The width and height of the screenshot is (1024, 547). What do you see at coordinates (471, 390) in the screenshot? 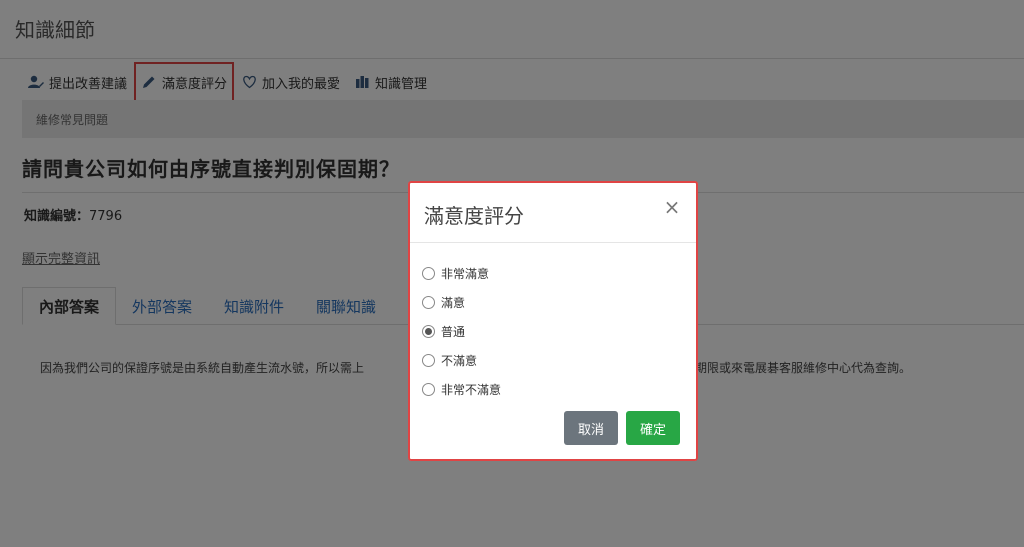
I see `rating-option-label: 非常不滿意` at bounding box center [471, 390].